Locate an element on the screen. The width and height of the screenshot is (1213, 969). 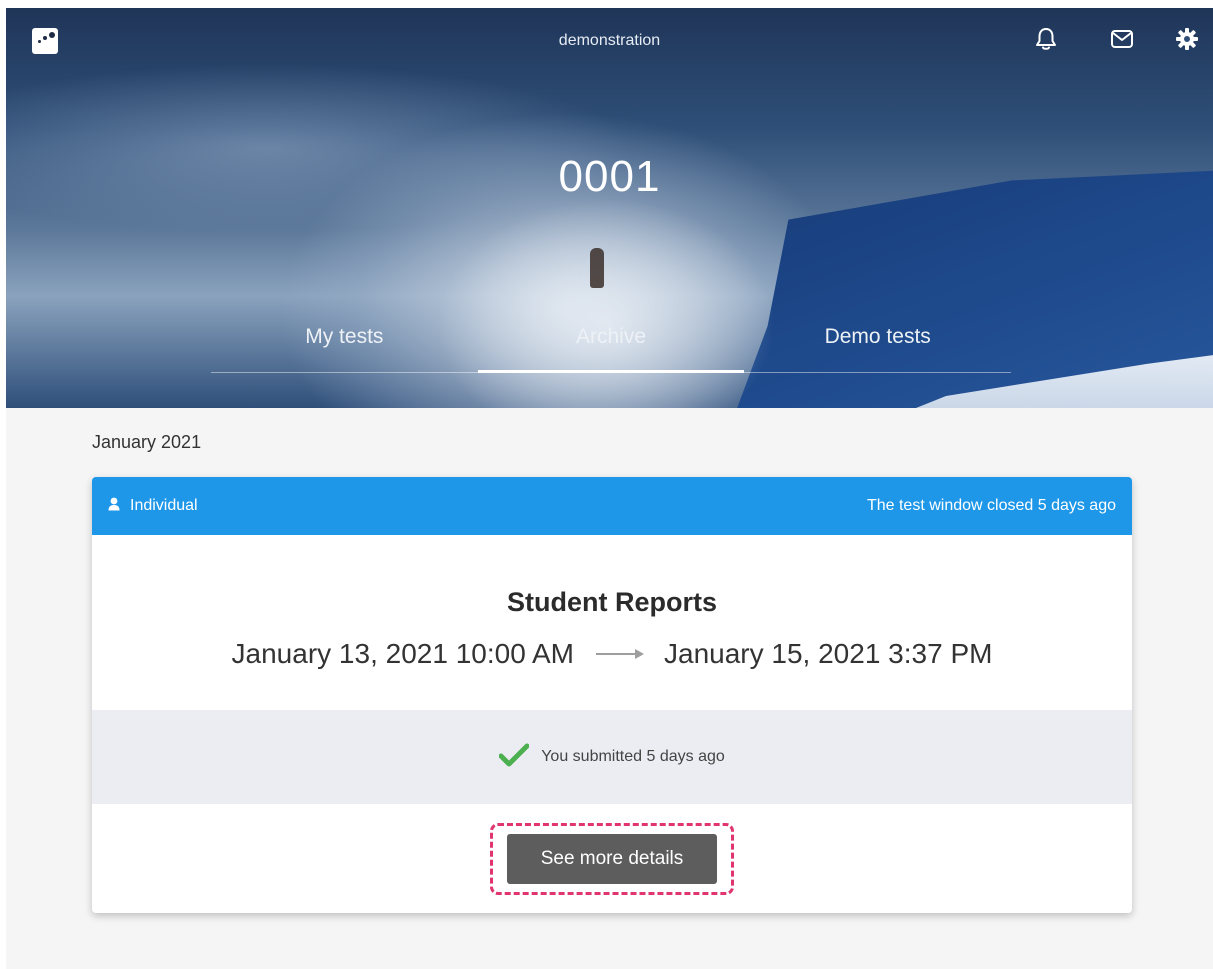
test-title: Student Reports is located at coordinates (611, 602).